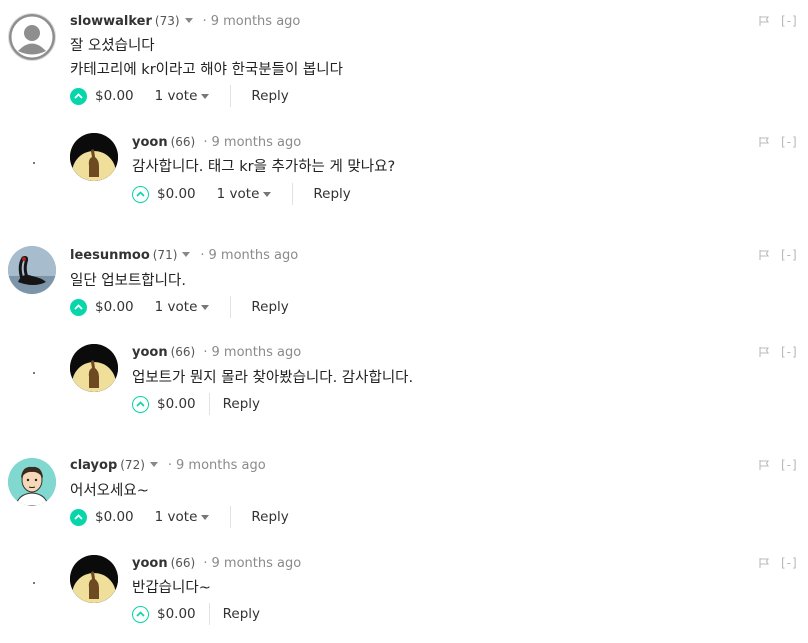 The image size is (808, 643). I want to click on cartoon-person-avatar-icon, so click(32, 482).